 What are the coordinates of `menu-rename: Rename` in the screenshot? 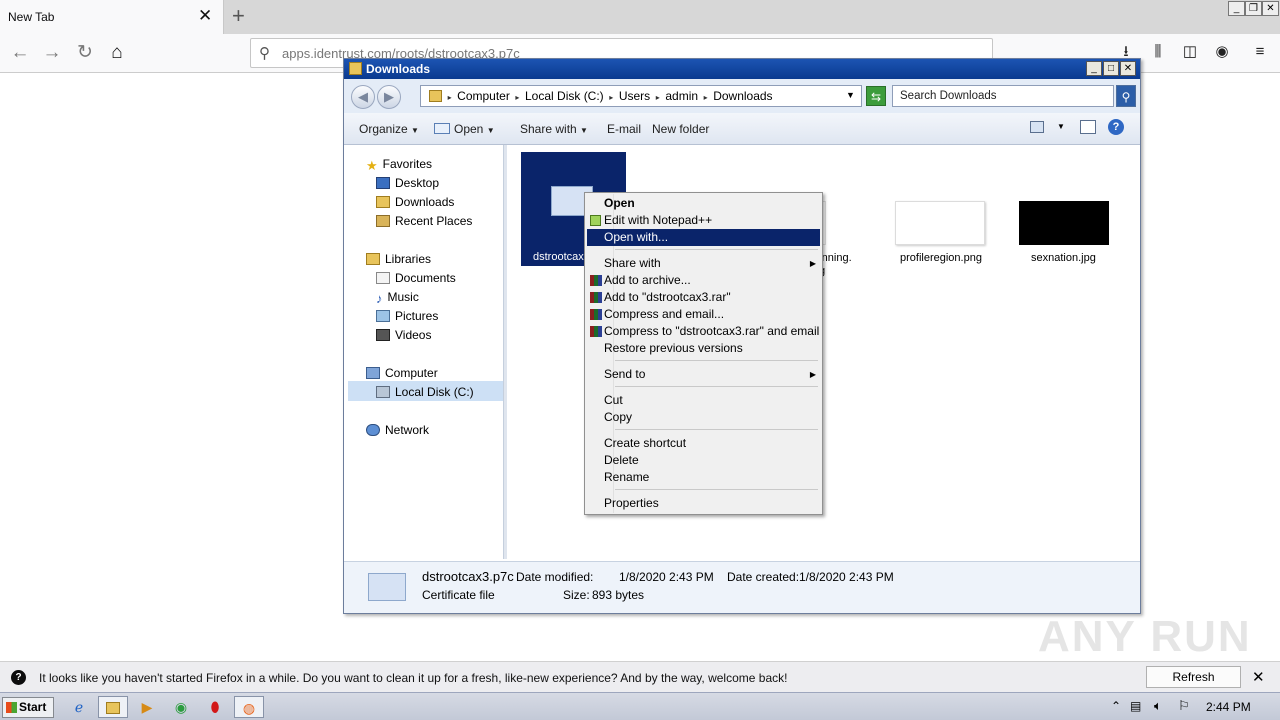 It's located at (703, 477).